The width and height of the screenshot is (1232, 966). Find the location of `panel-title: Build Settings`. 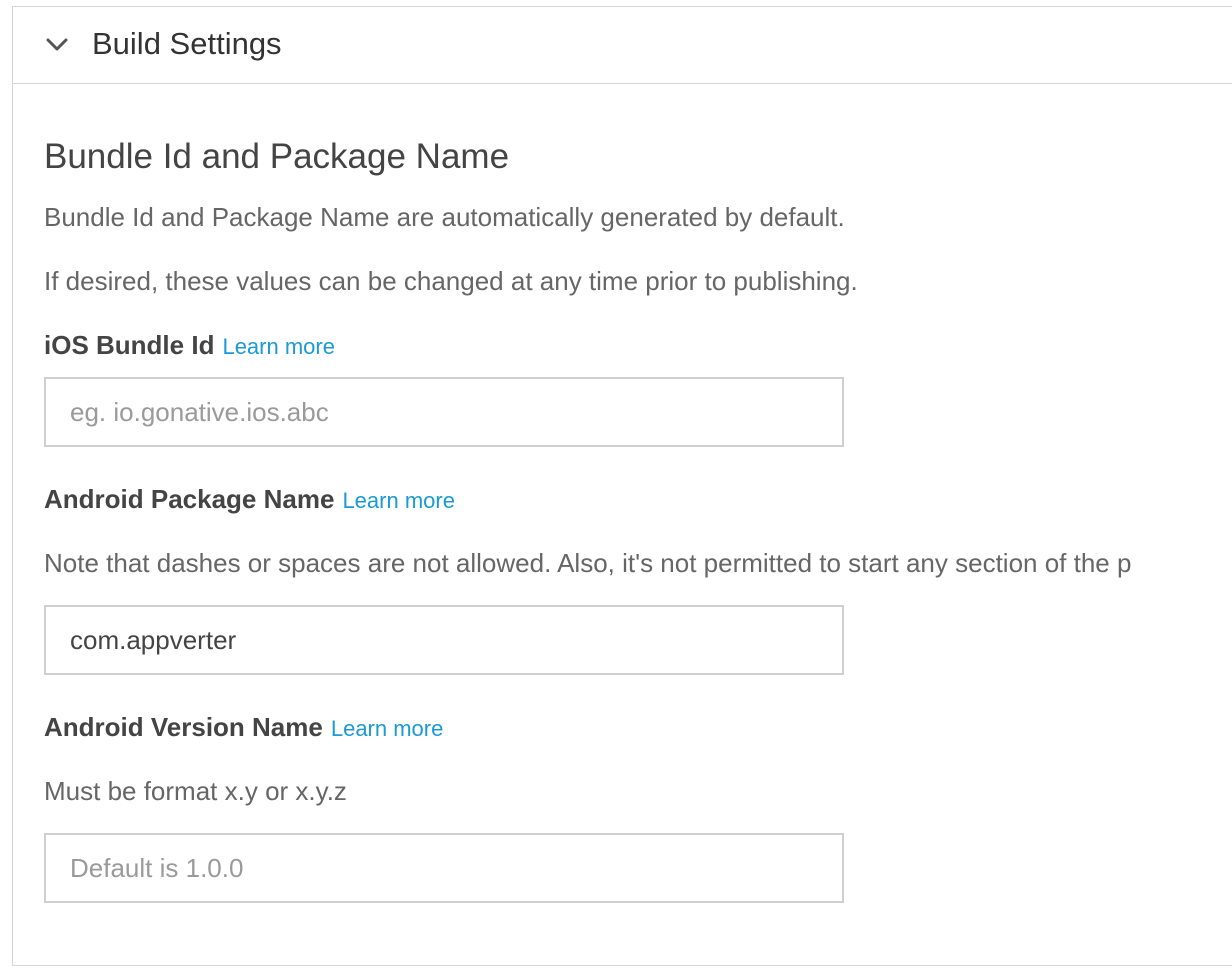

panel-title: Build Settings is located at coordinates (187, 43).